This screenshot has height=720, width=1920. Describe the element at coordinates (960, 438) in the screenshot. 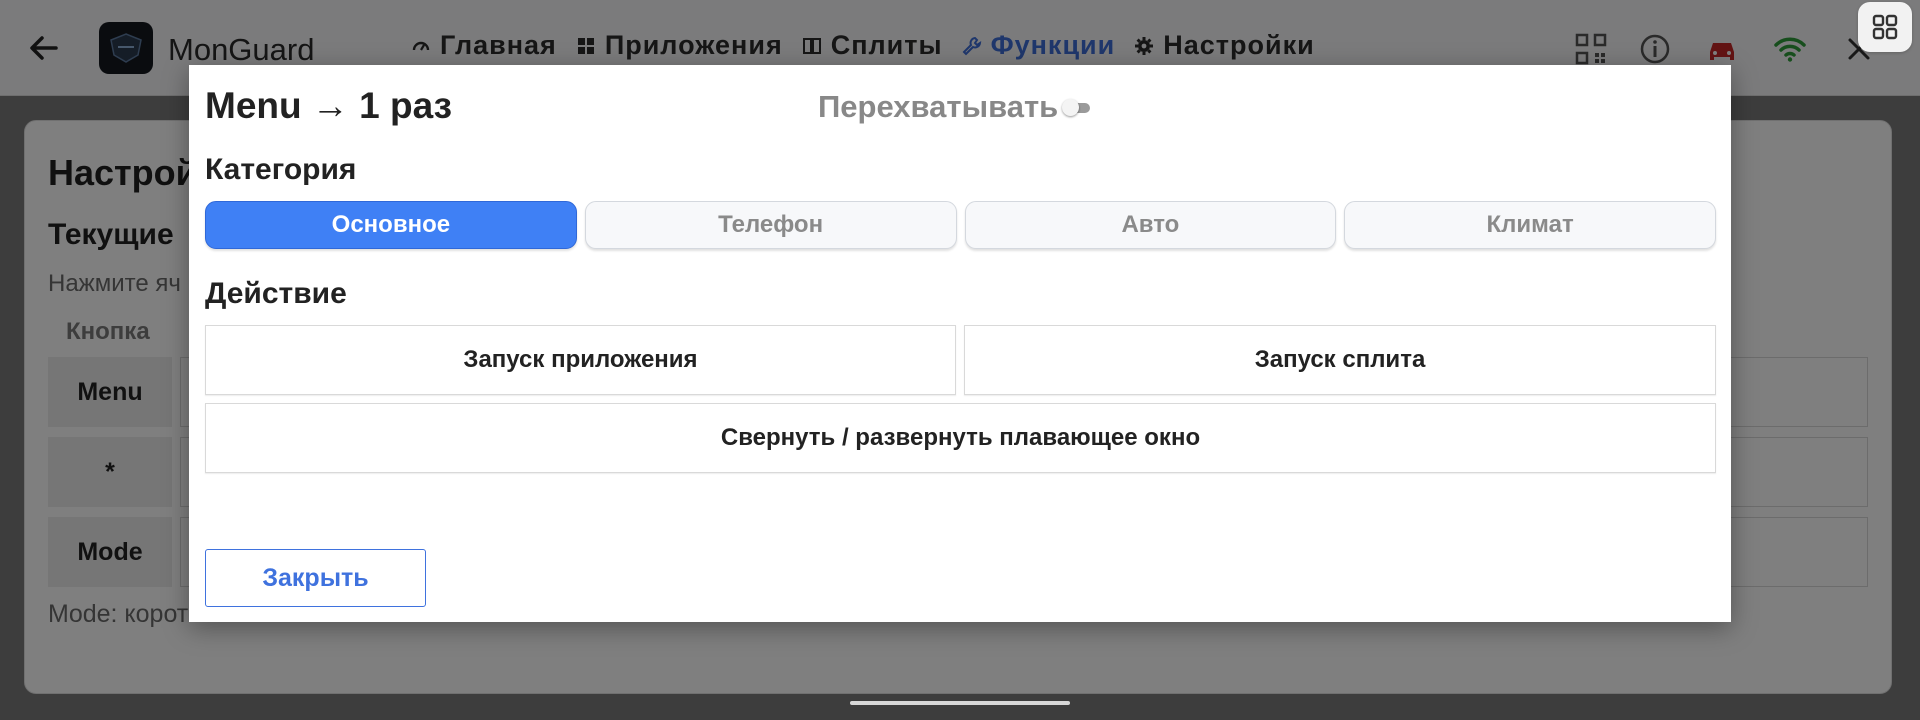

I see `toggle-floating-window-button: Свернуть / развернуть плавающее окно` at that location.